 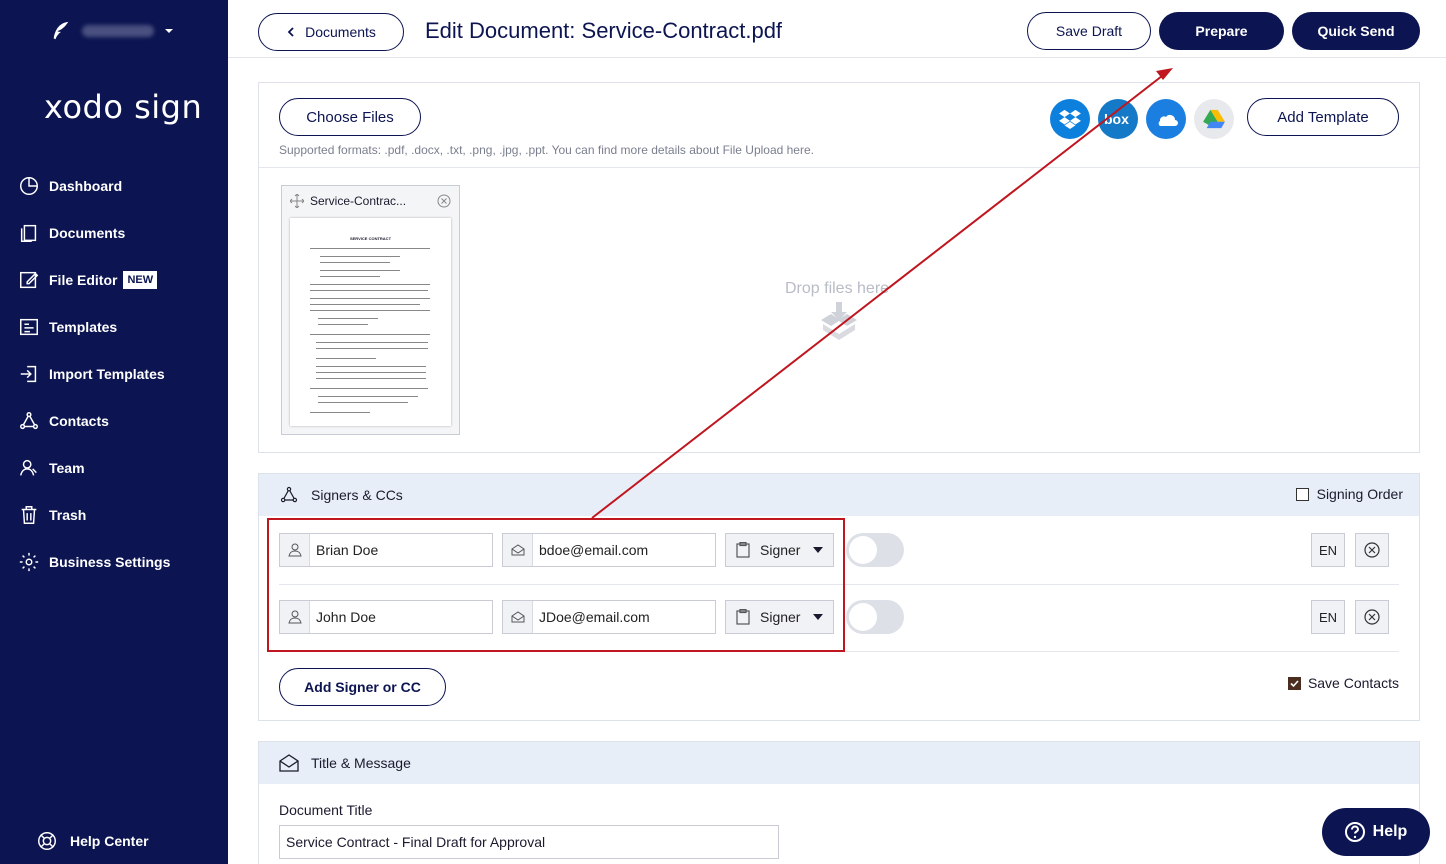 What do you see at coordinates (362, 687) in the screenshot?
I see `add-signer-button: Add Signer or CC` at bounding box center [362, 687].